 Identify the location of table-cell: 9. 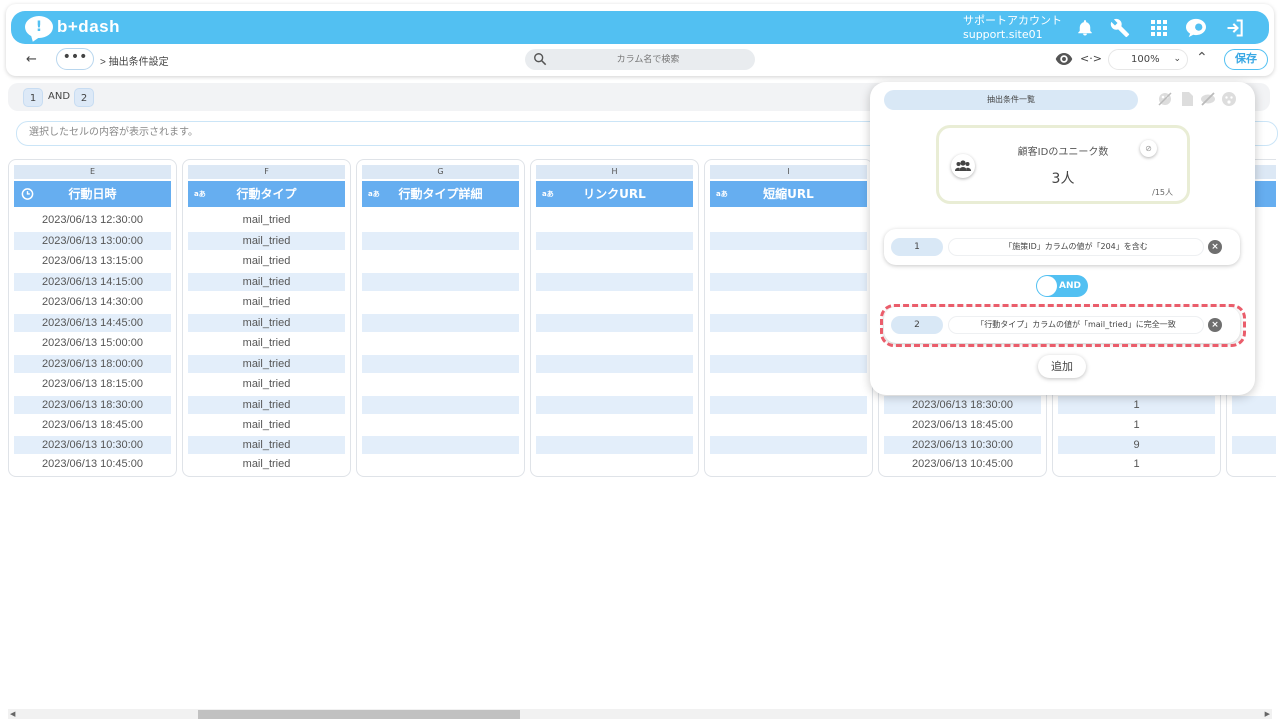
(1136, 445).